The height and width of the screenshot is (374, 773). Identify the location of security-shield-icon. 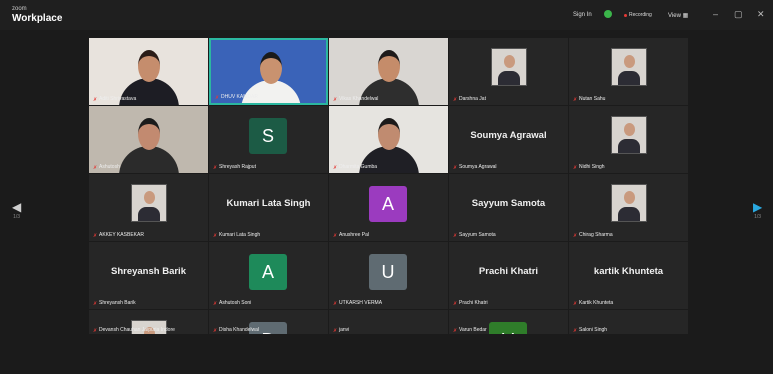
(608, 14).